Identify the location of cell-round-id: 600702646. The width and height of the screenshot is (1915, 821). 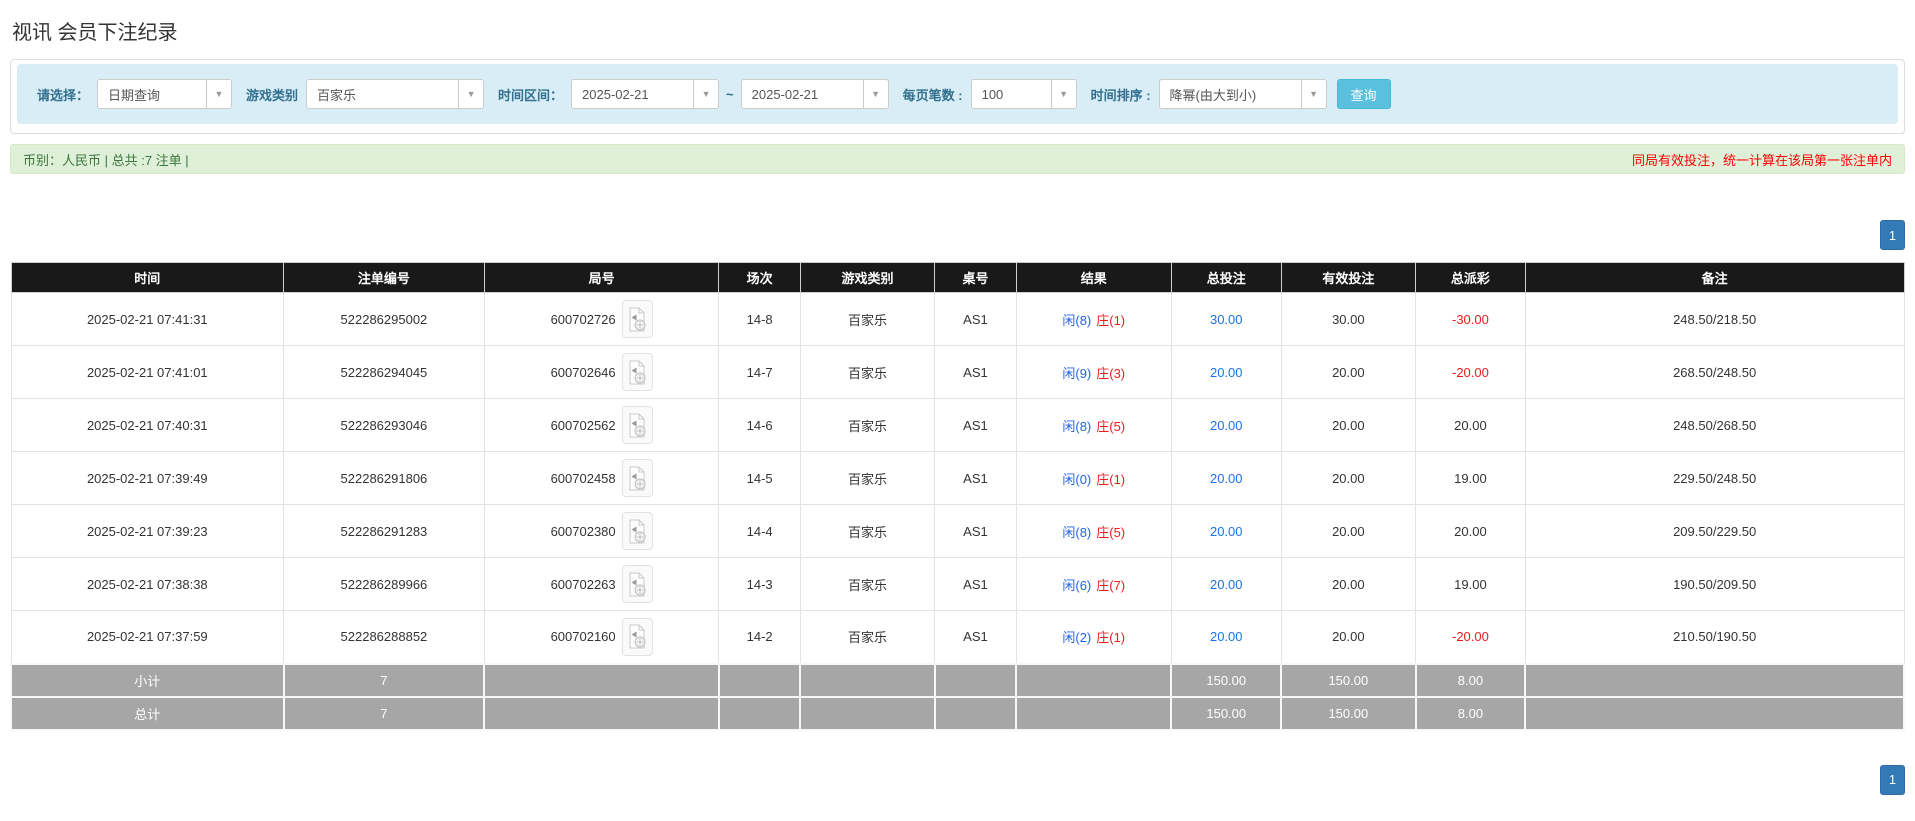
(601, 372).